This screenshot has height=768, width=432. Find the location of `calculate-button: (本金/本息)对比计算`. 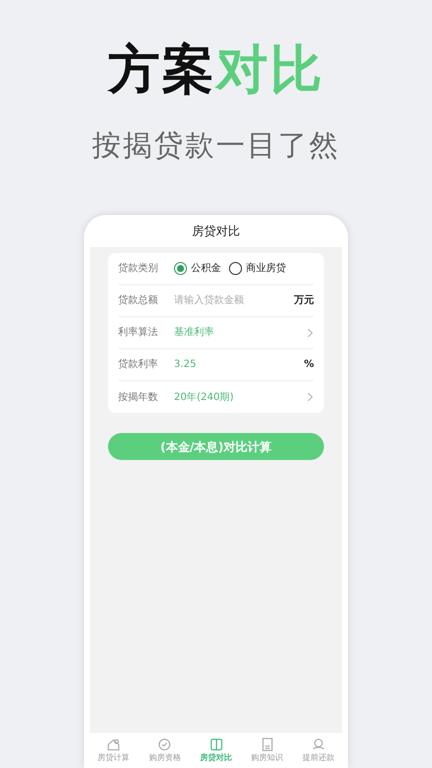

calculate-button: (本金/本息)对比计算 is located at coordinates (216, 446).